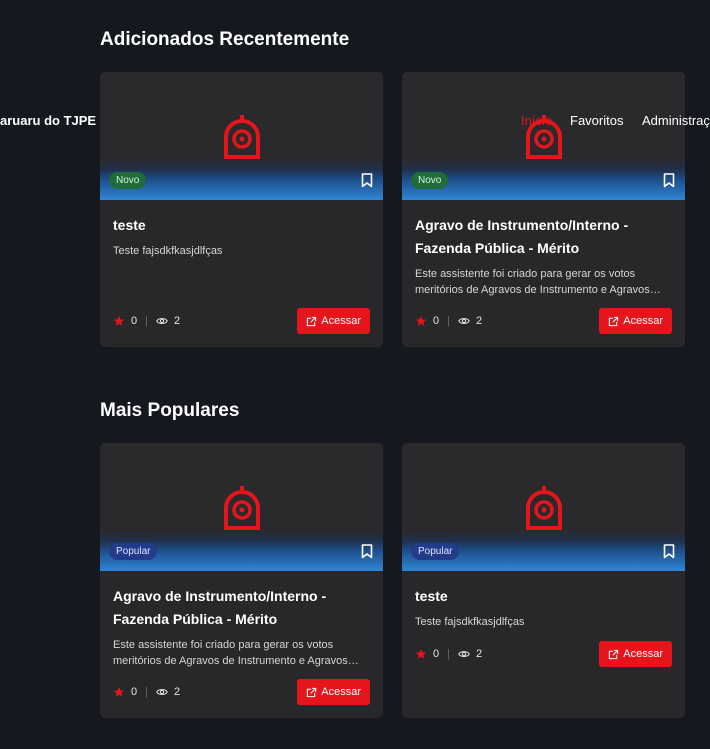  Describe the element at coordinates (676, 120) in the screenshot. I see `nav-link-administracao: Administraçã` at that location.